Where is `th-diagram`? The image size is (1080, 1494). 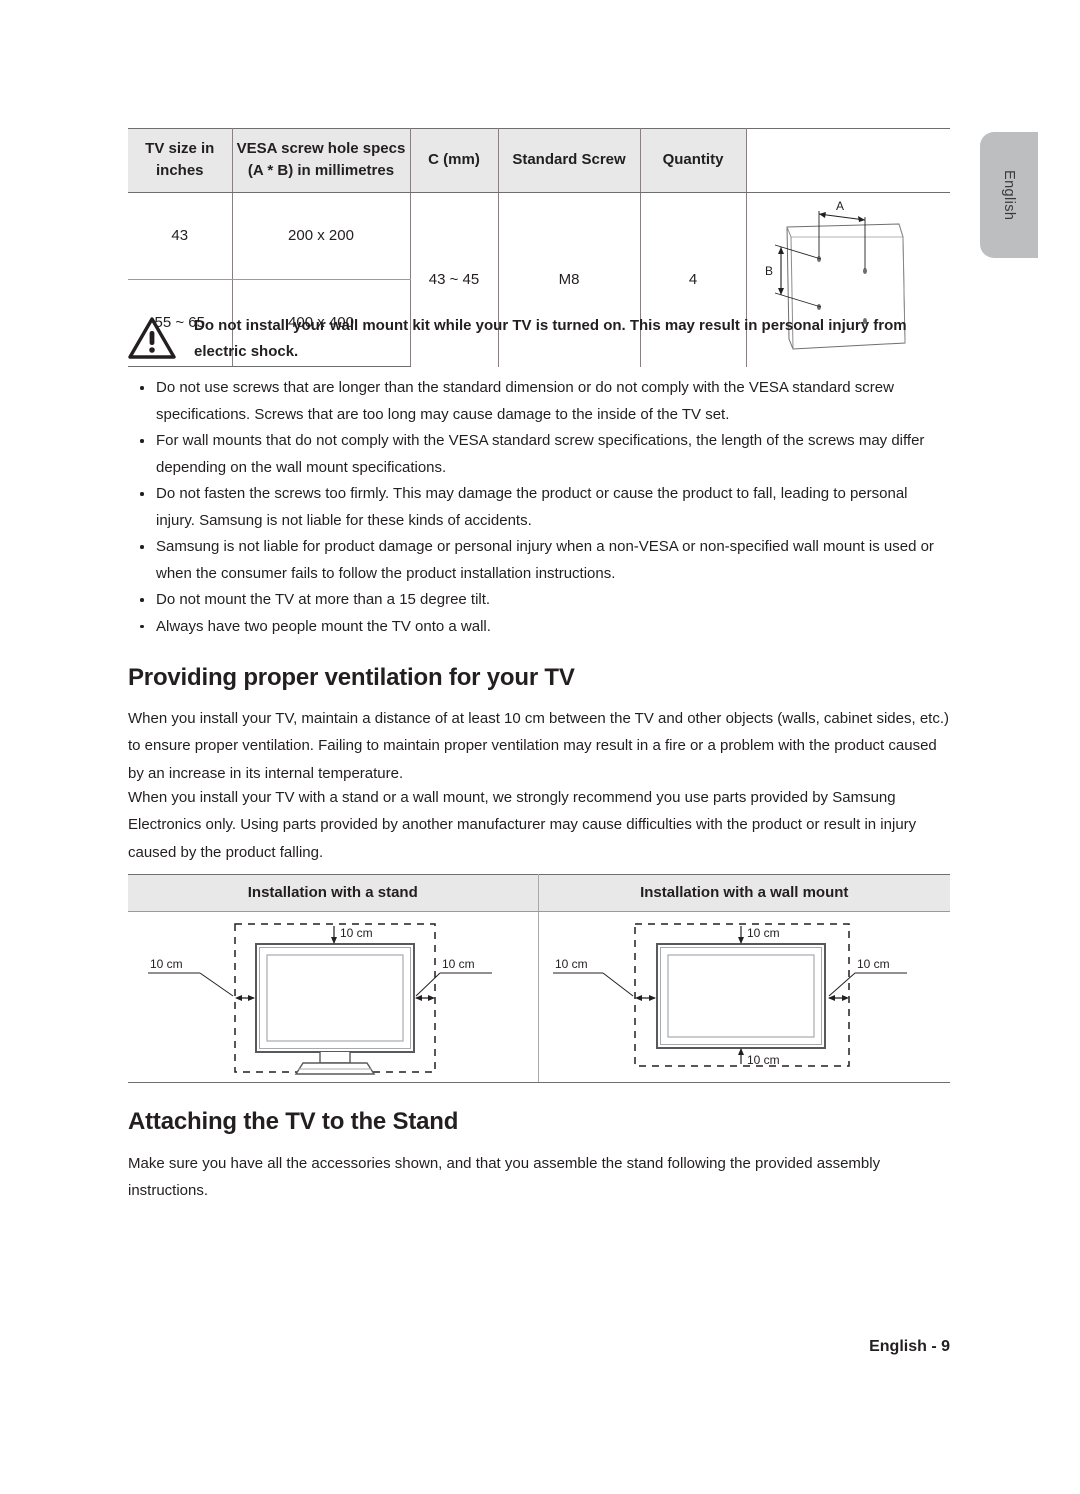 th-diagram is located at coordinates (847, 160).